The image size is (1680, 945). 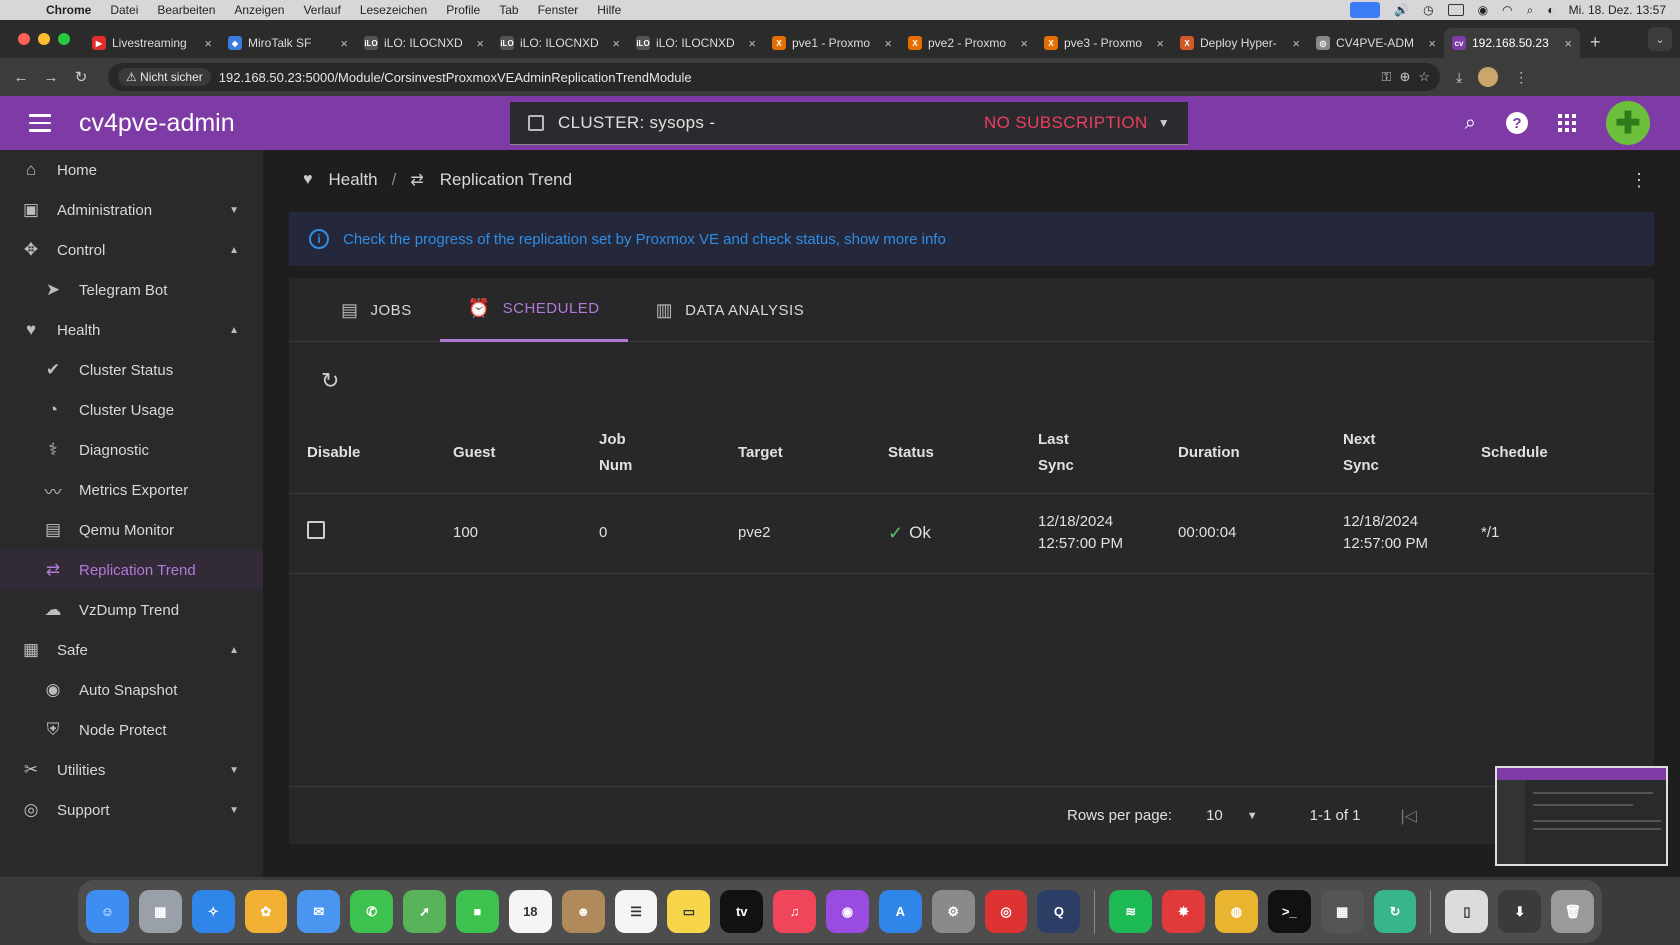 I want to click on dock-app-podcasts-icon: ◉, so click(x=847, y=911).